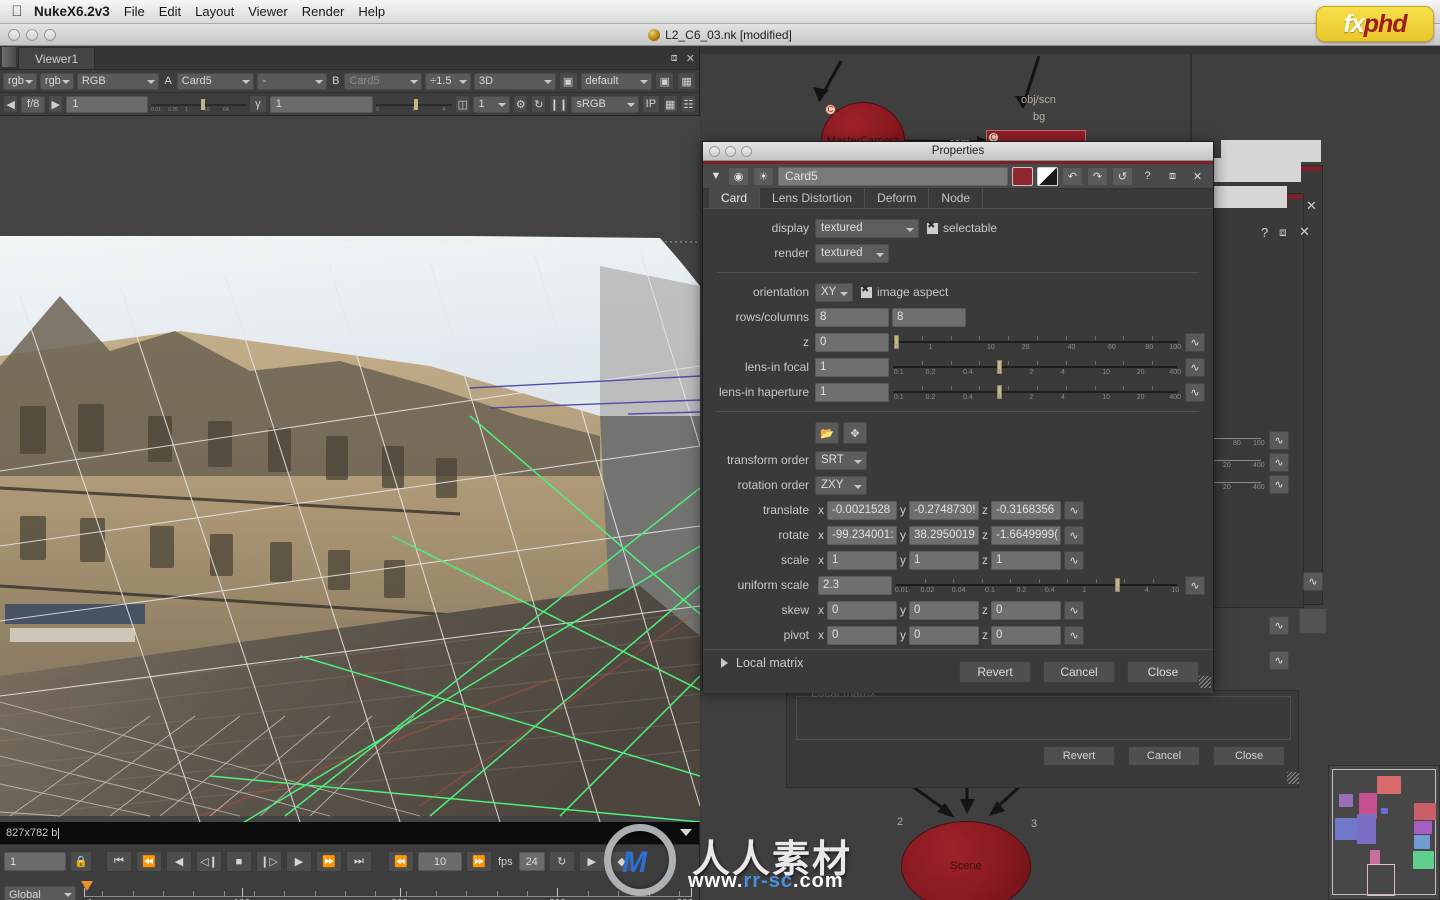 This screenshot has width=1440, height=900. What do you see at coordinates (958, 663) in the screenshot?
I see `row-local-matrix: Local matrix` at bounding box center [958, 663].